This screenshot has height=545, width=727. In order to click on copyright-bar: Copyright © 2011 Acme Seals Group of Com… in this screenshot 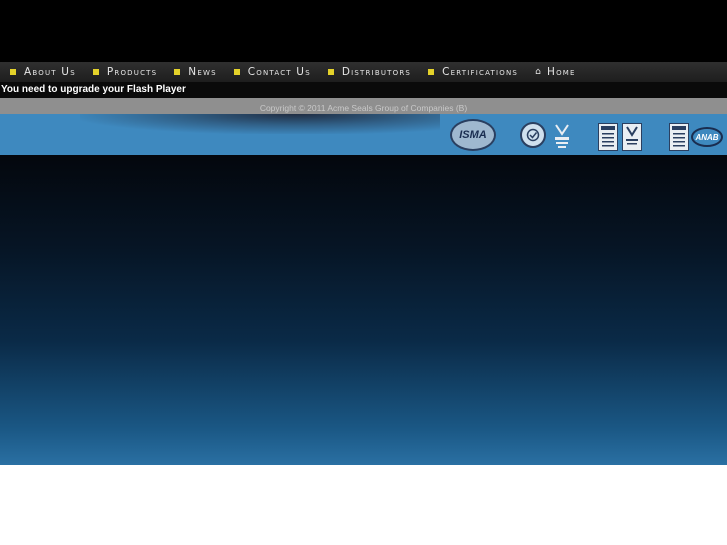, I will do `click(363, 106)`.